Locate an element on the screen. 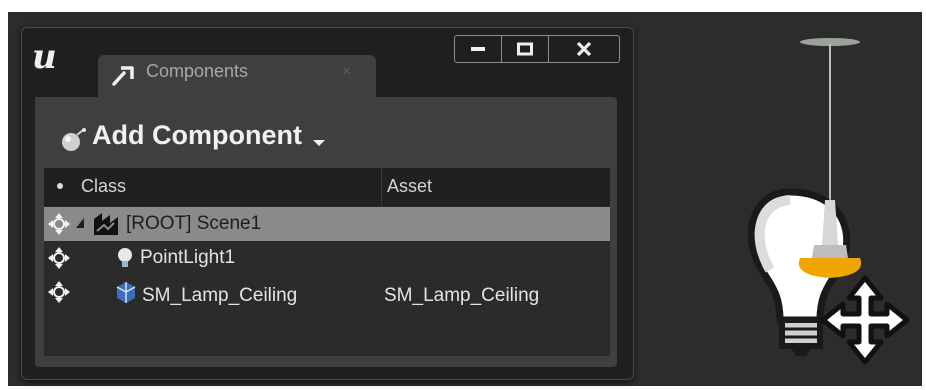 This screenshot has height=390, width=926. component-name: SM_Lamp_Ceiling is located at coordinates (220, 295).